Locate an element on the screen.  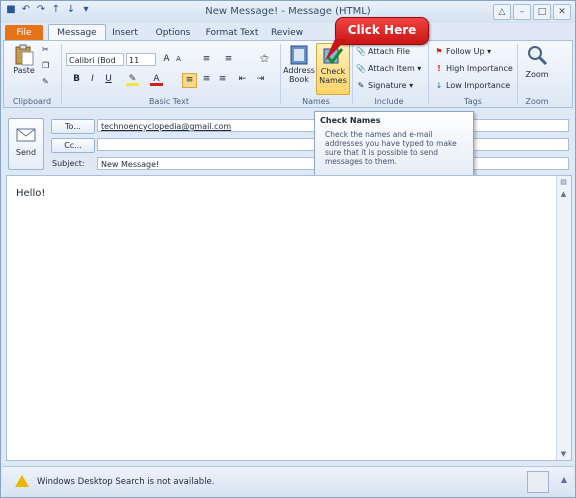
tab-review: Review is located at coordinates (287, 33).